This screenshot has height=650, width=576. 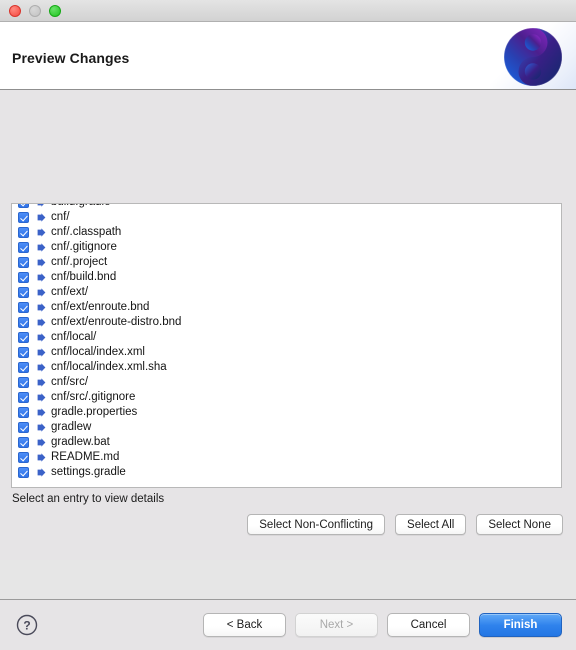 What do you see at coordinates (88, 499) in the screenshot?
I see `status-message: Select an entry to view details` at bounding box center [88, 499].